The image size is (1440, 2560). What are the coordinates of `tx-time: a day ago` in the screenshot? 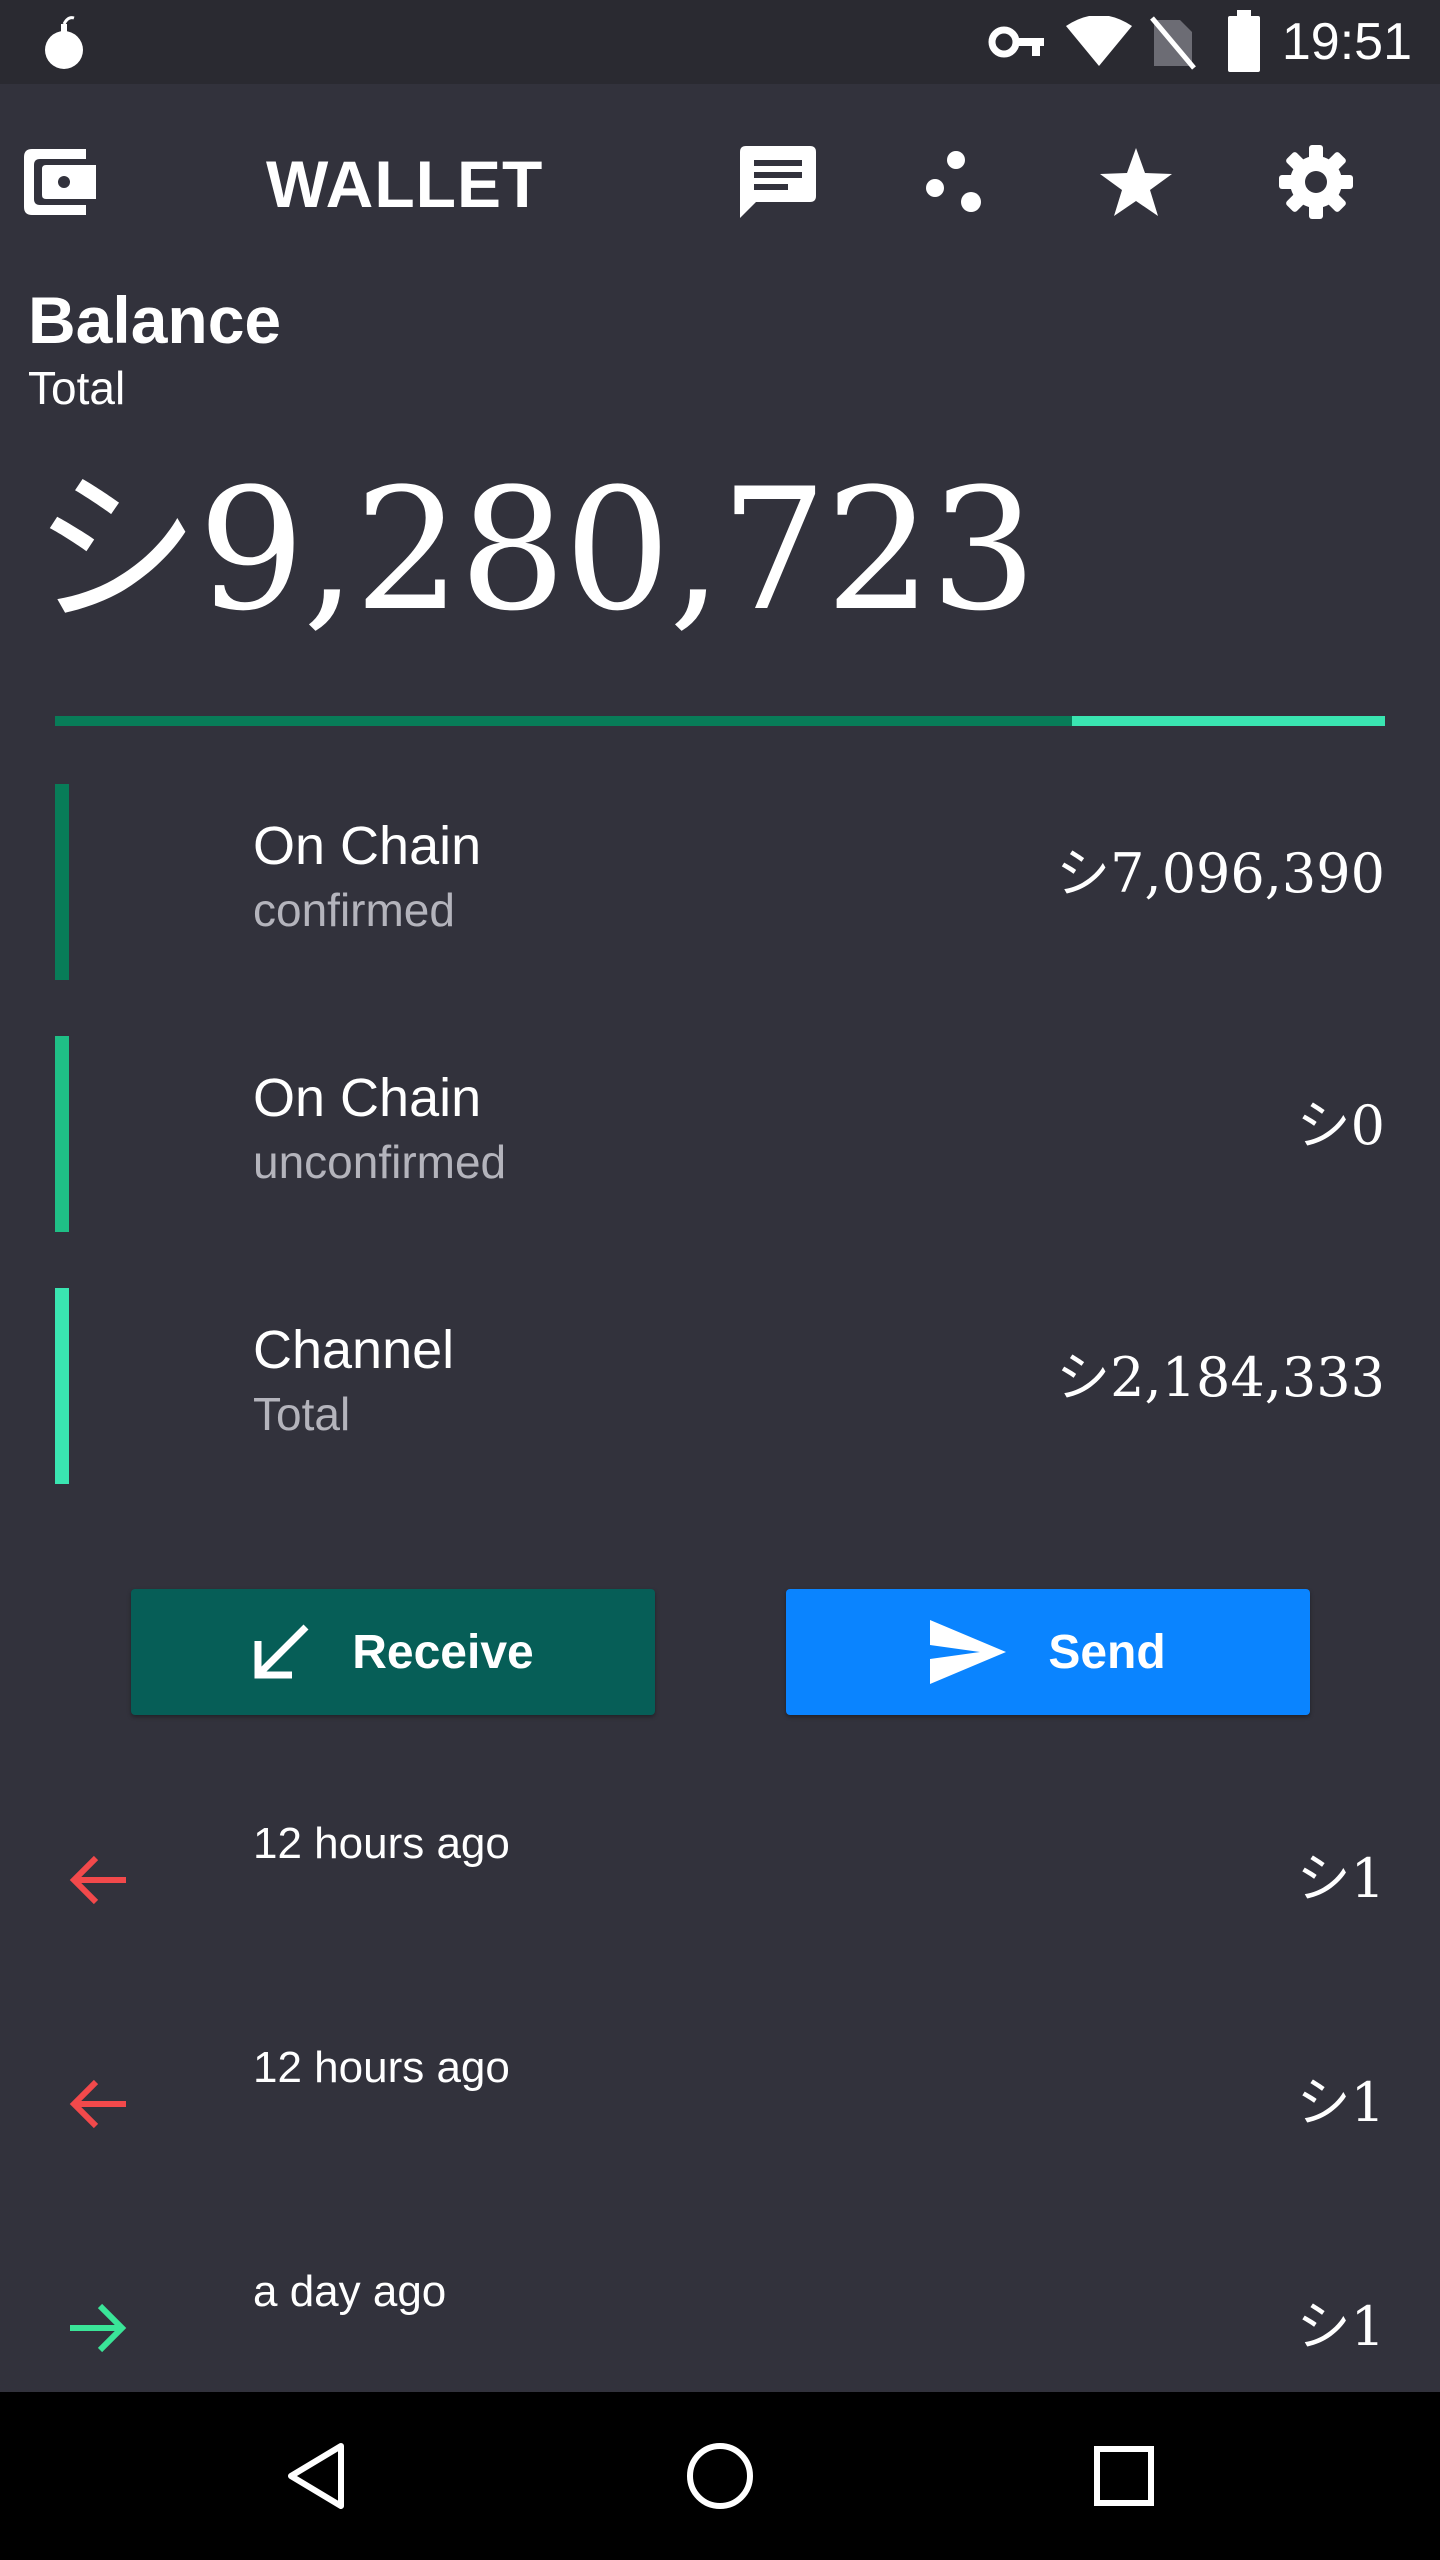 It's located at (350, 2291).